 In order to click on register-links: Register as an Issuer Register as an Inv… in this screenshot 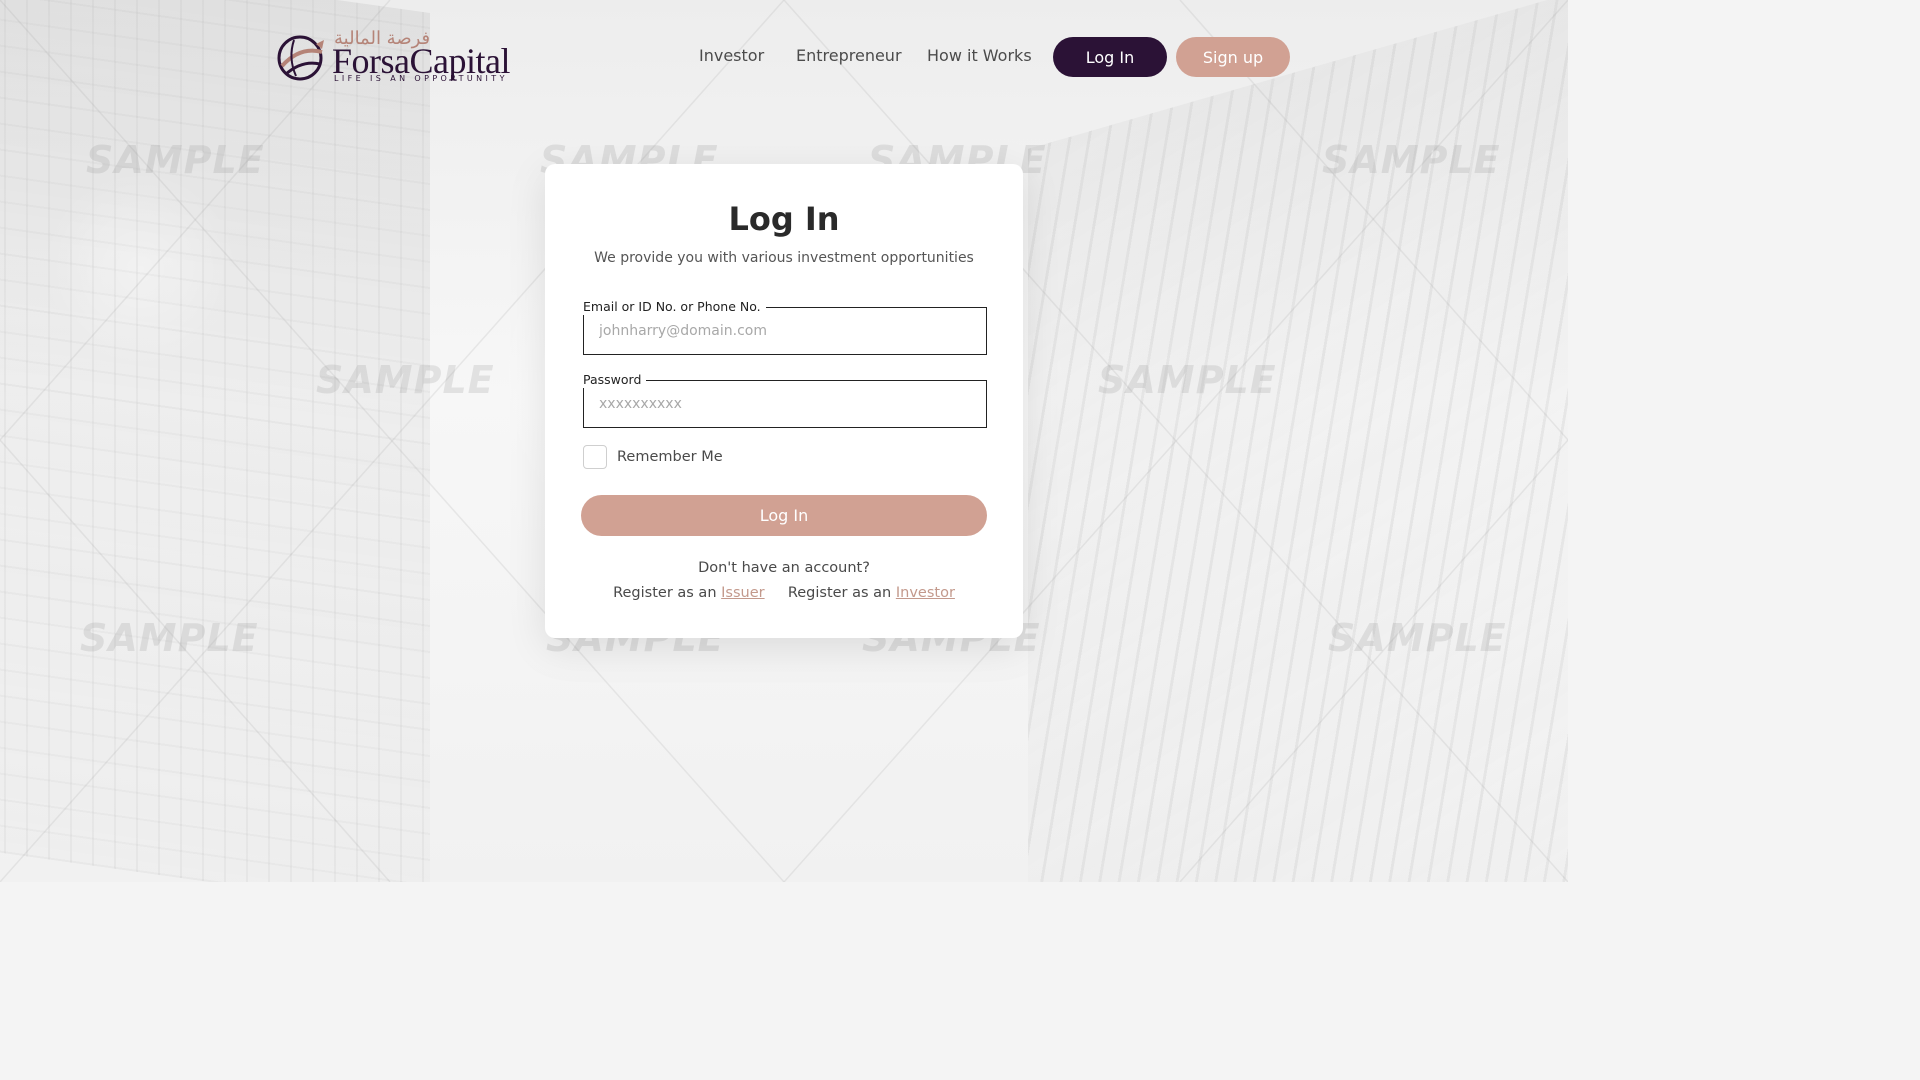, I will do `click(784, 593)`.